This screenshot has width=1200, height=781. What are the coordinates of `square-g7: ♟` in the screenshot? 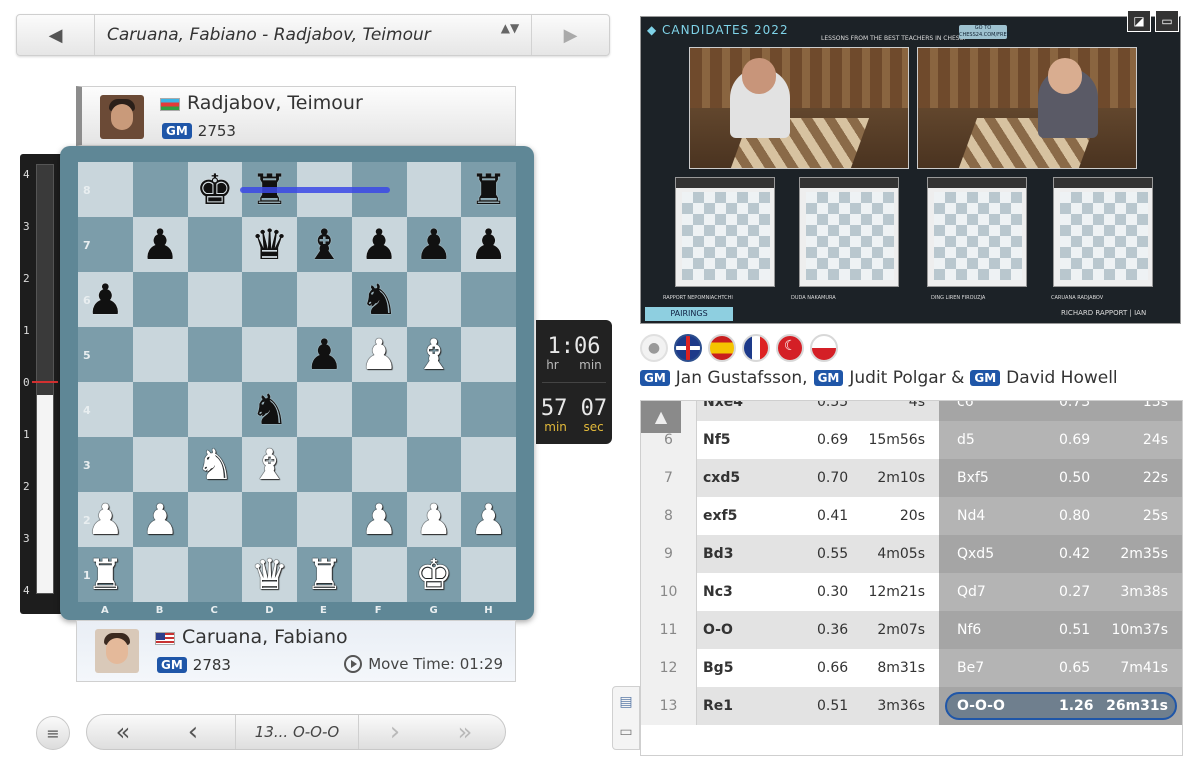 It's located at (434, 244).